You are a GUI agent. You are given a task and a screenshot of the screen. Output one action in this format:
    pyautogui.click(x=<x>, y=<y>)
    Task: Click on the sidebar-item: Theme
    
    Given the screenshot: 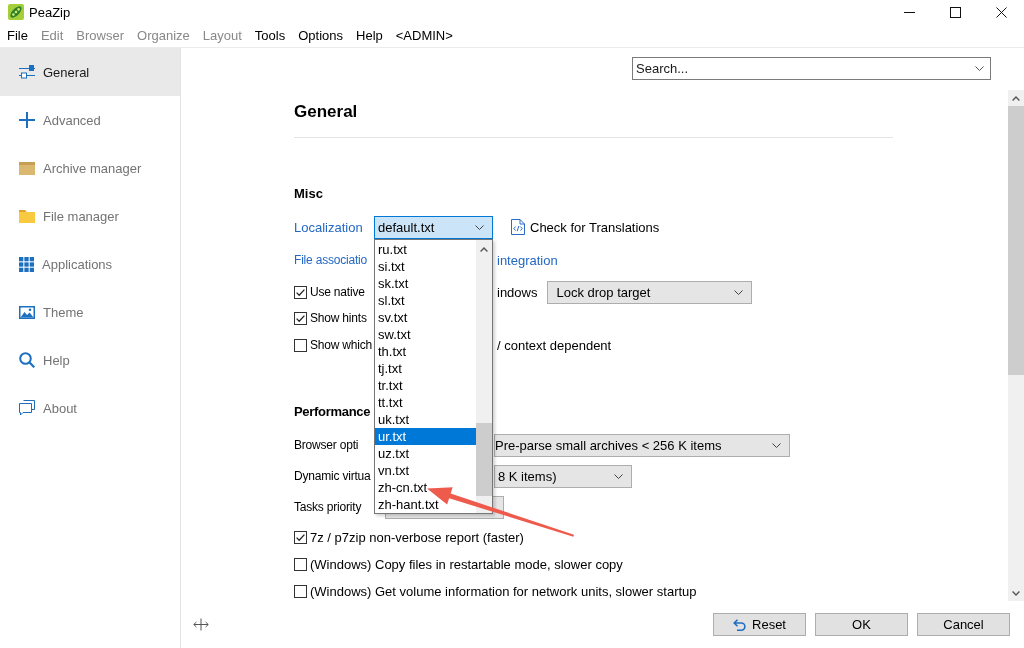 What is the action you would take?
    pyautogui.click(x=90, y=312)
    